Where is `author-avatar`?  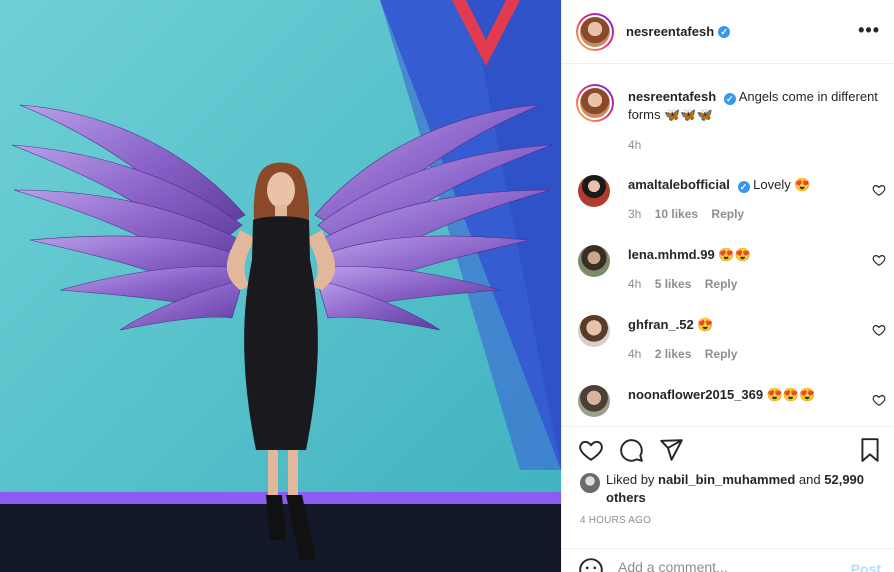
author-avatar is located at coordinates (595, 31).